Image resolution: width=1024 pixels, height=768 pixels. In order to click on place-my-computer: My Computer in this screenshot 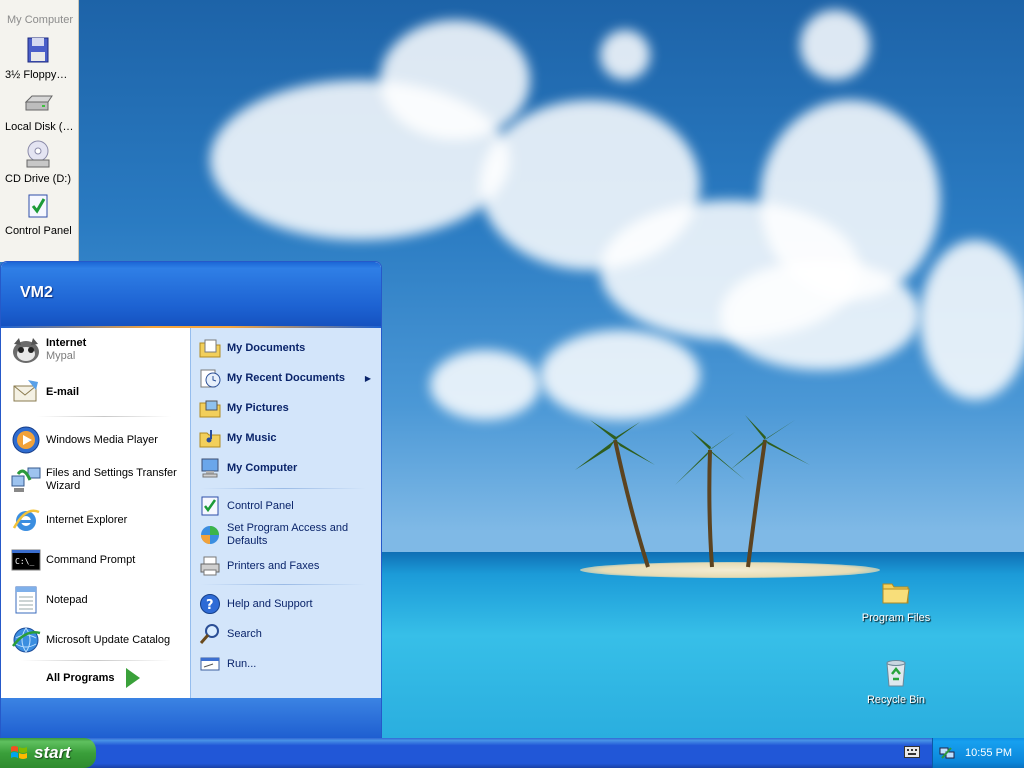, I will do `click(285, 468)`.